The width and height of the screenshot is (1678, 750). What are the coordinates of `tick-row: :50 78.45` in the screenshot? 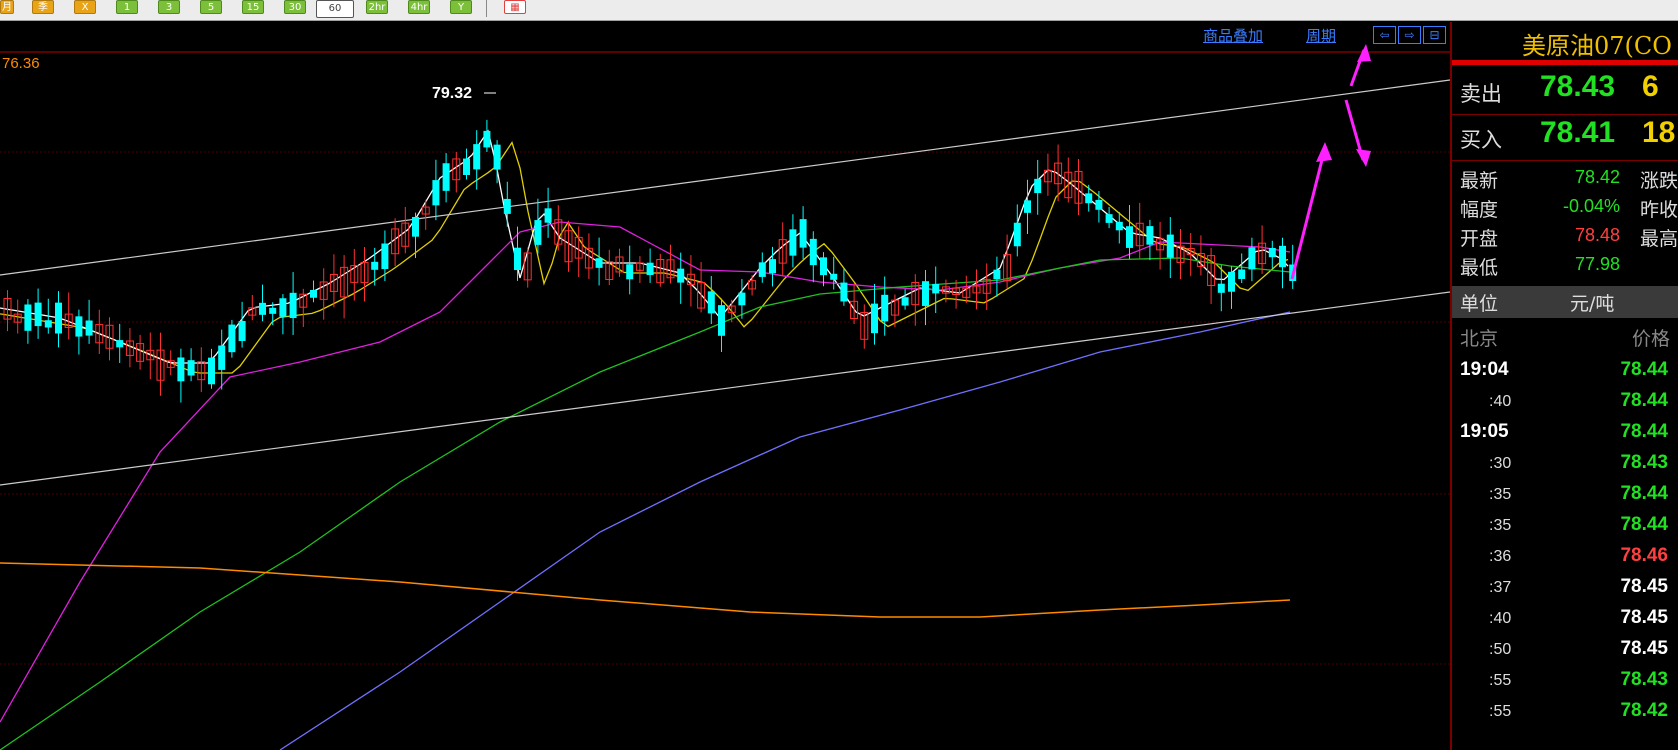 It's located at (1565, 650).